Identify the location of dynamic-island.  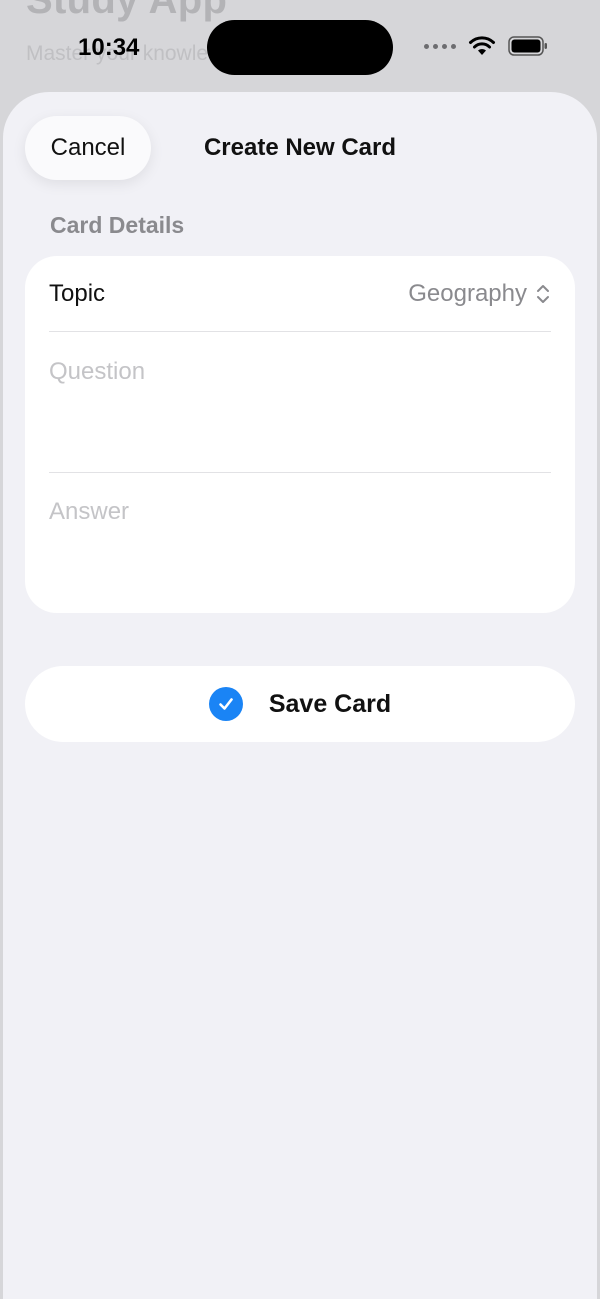
(300, 47).